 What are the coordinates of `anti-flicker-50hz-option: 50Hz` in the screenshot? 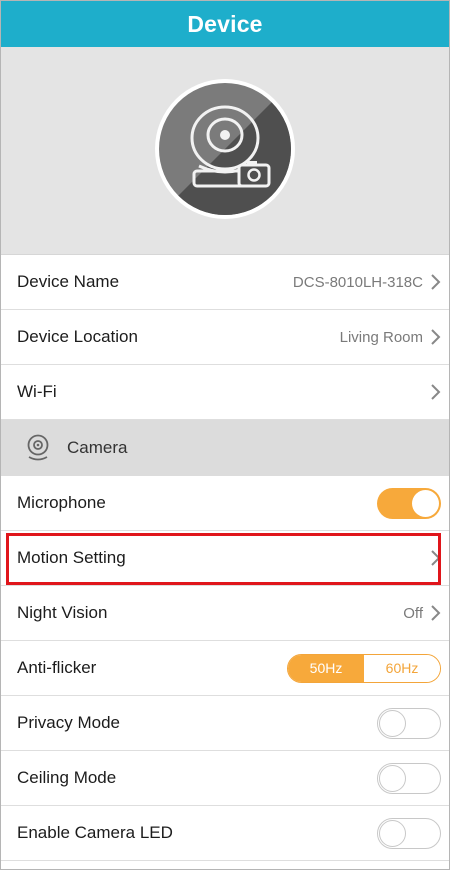 It's located at (326, 668).